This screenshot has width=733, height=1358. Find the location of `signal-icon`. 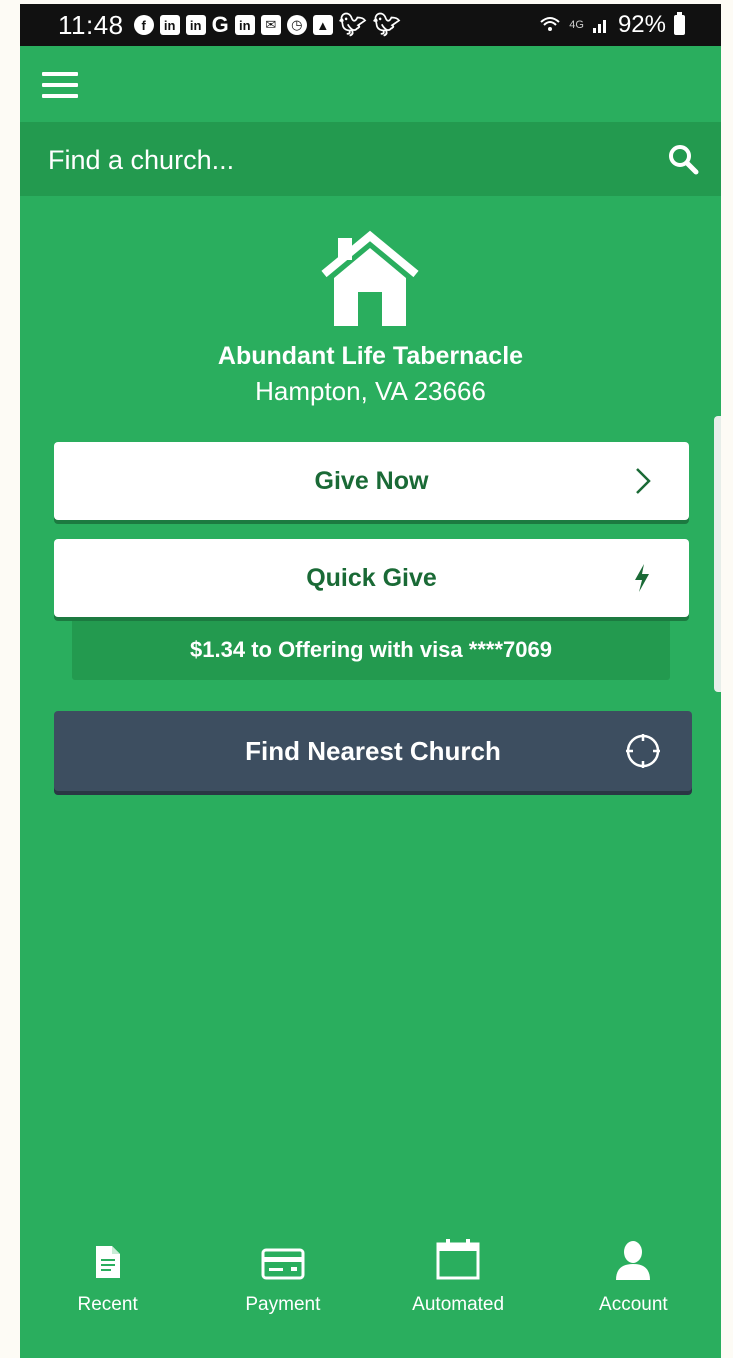

signal-icon is located at coordinates (599, 26).